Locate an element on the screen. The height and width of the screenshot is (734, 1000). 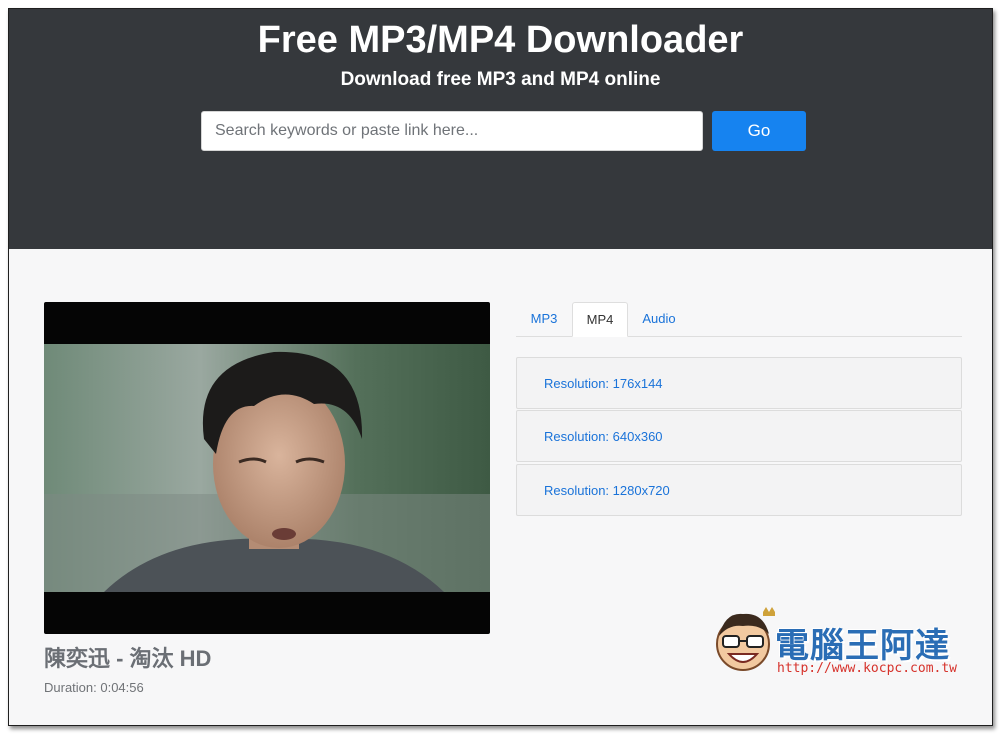
go-button: Go is located at coordinates (759, 131).